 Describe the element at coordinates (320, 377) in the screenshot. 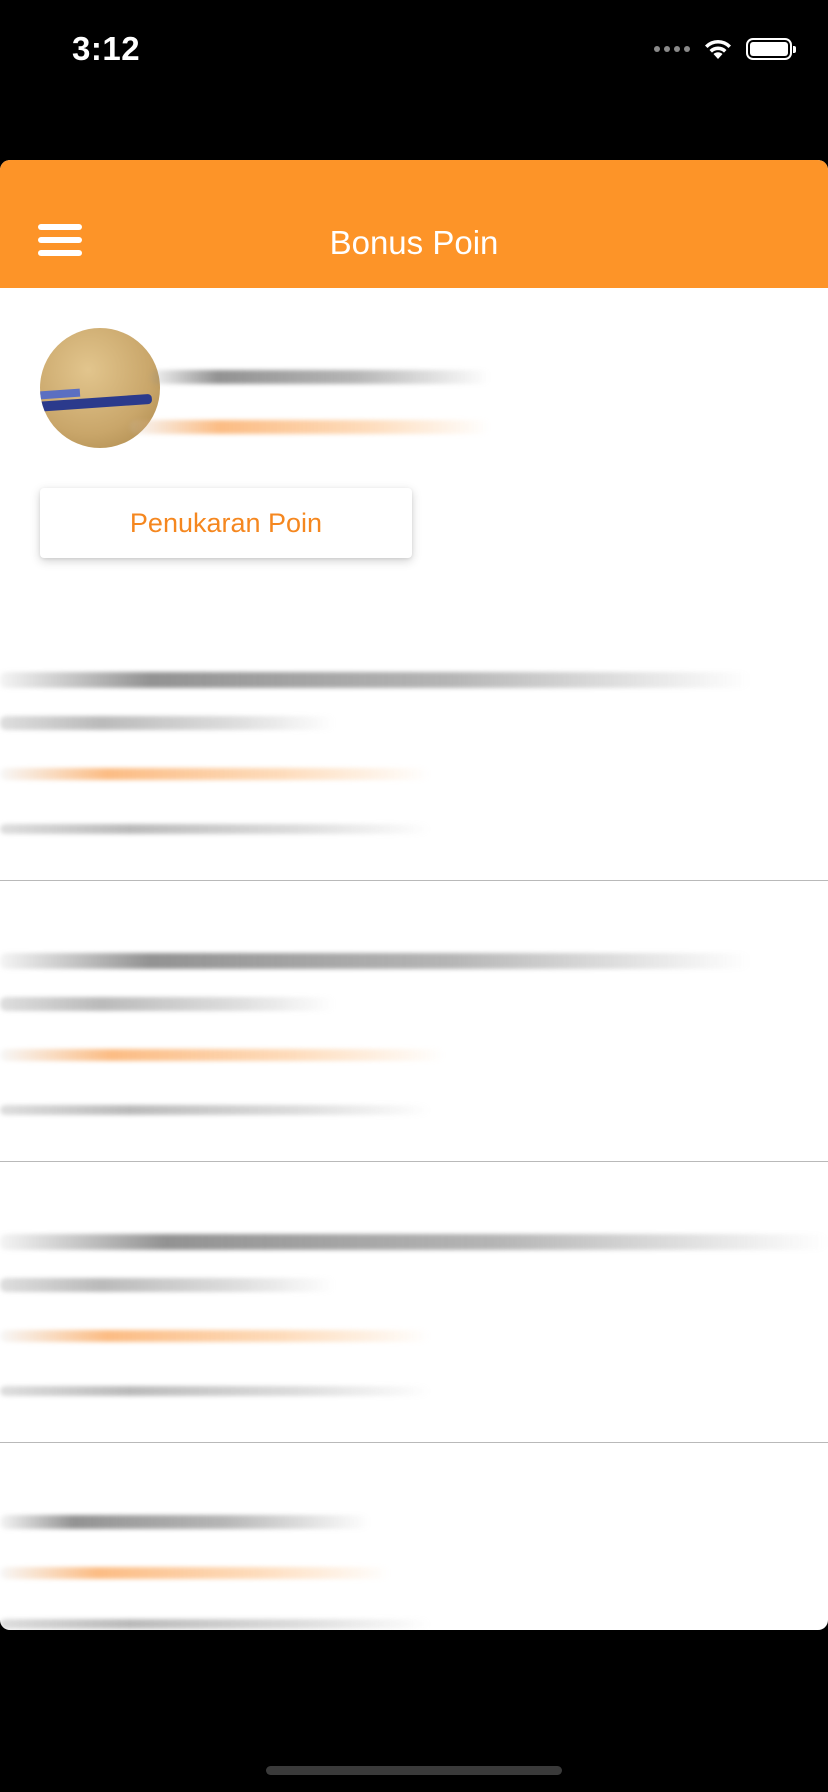

I see `profile-name-redacted` at that location.